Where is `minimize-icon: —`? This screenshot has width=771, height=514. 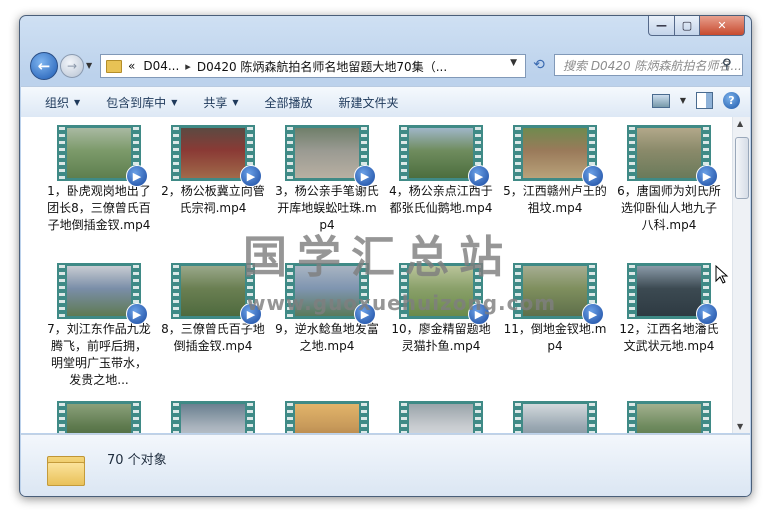 minimize-icon: — is located at coordinates (661, 25).